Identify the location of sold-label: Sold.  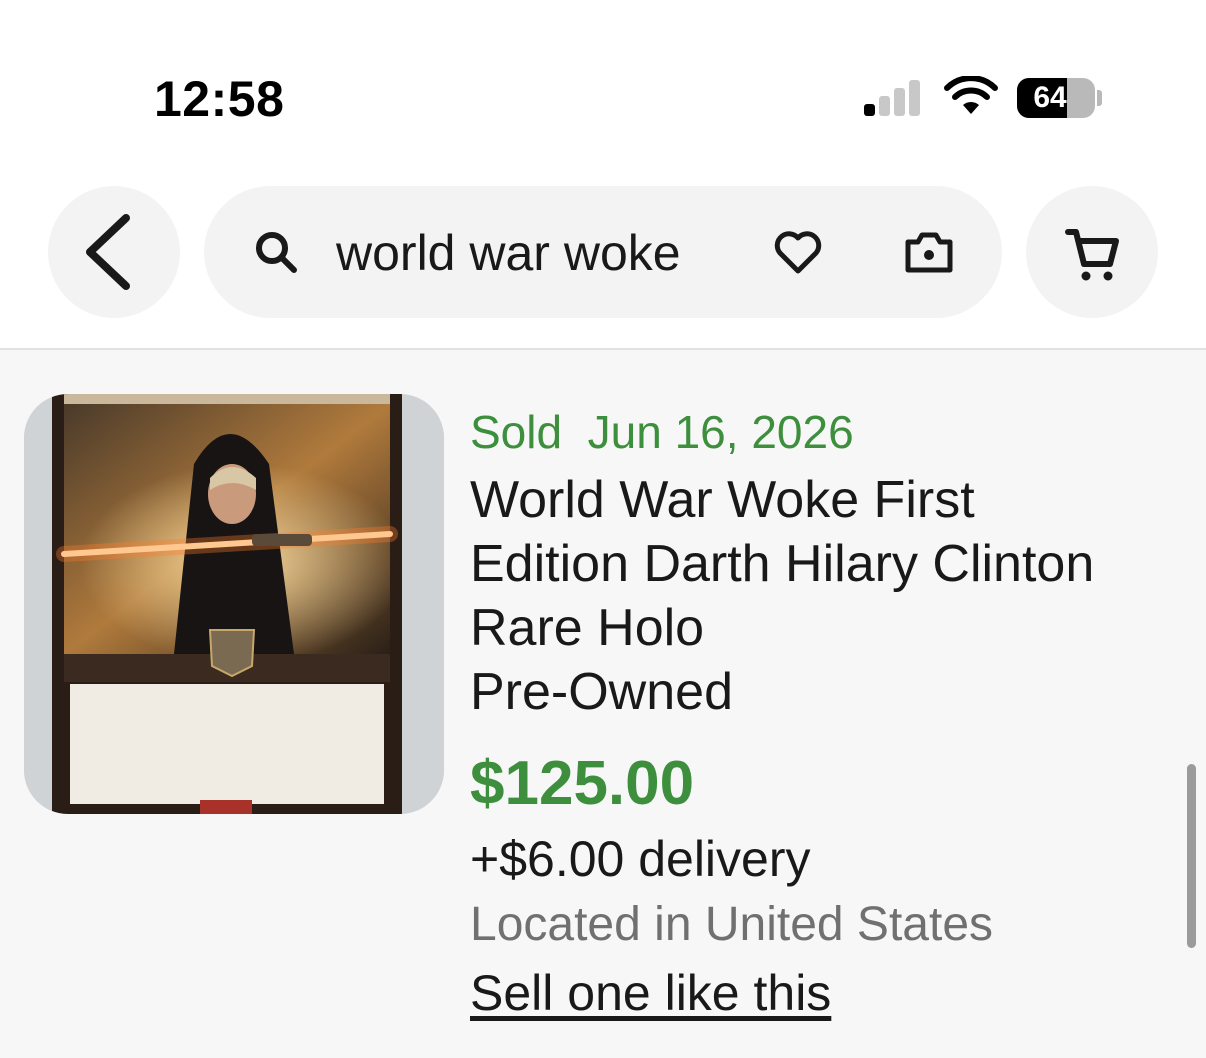
(516, 432).